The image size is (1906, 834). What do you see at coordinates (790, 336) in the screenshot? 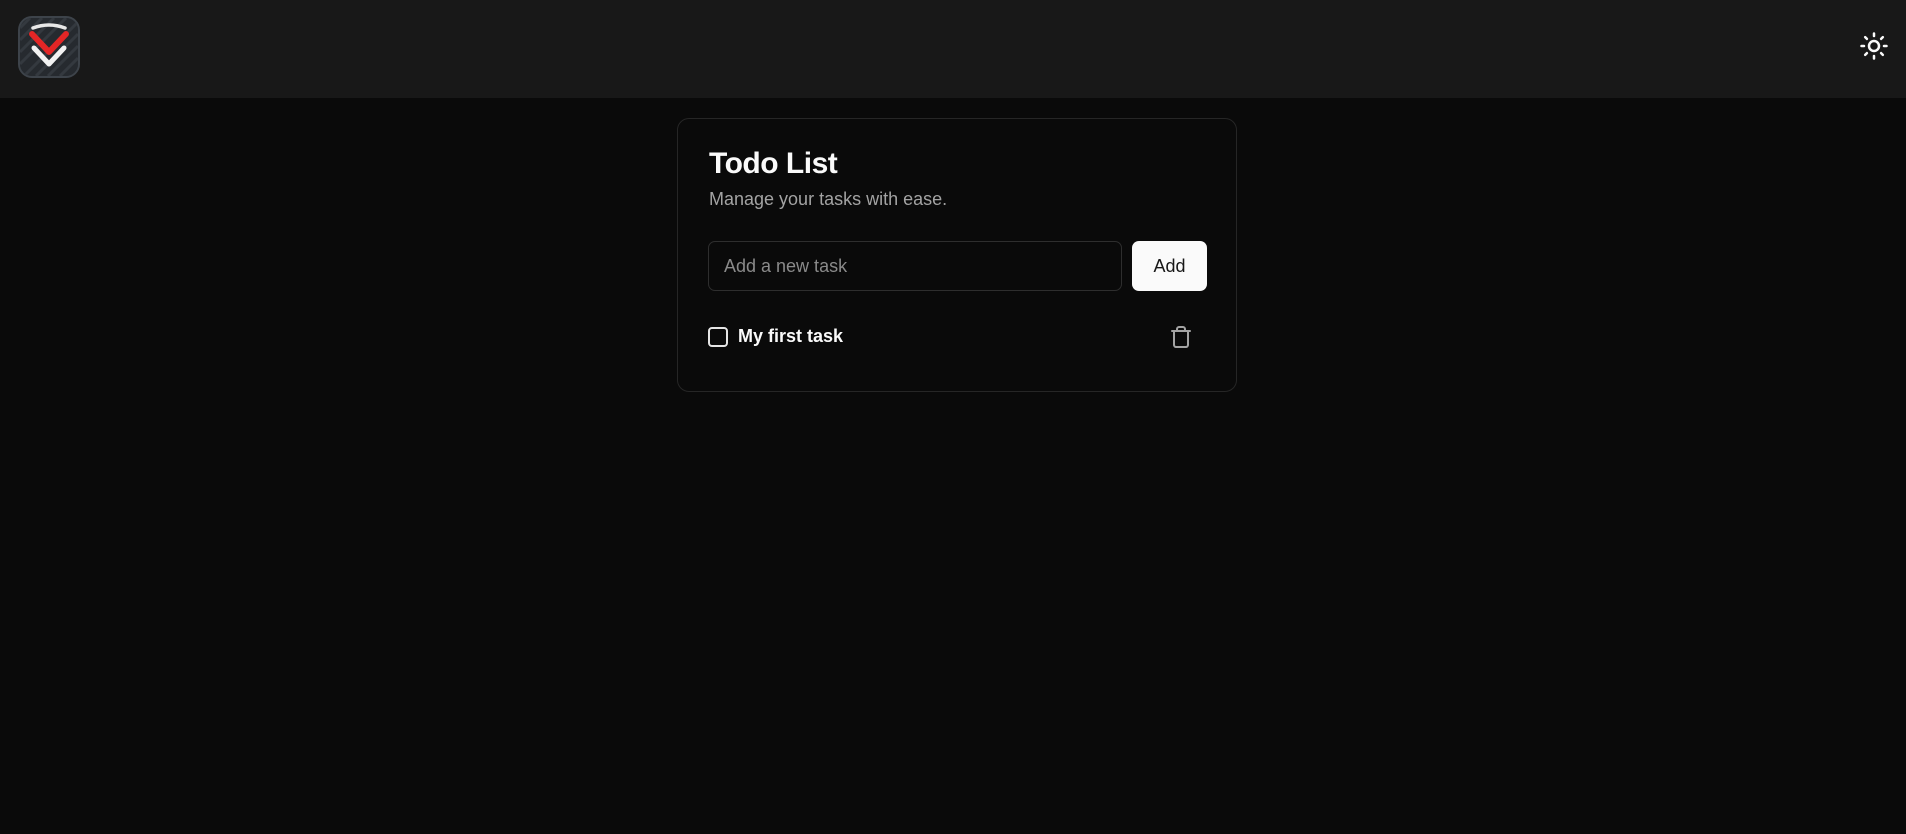
I see `task-label: My first task` at bounding box center [790, 336].